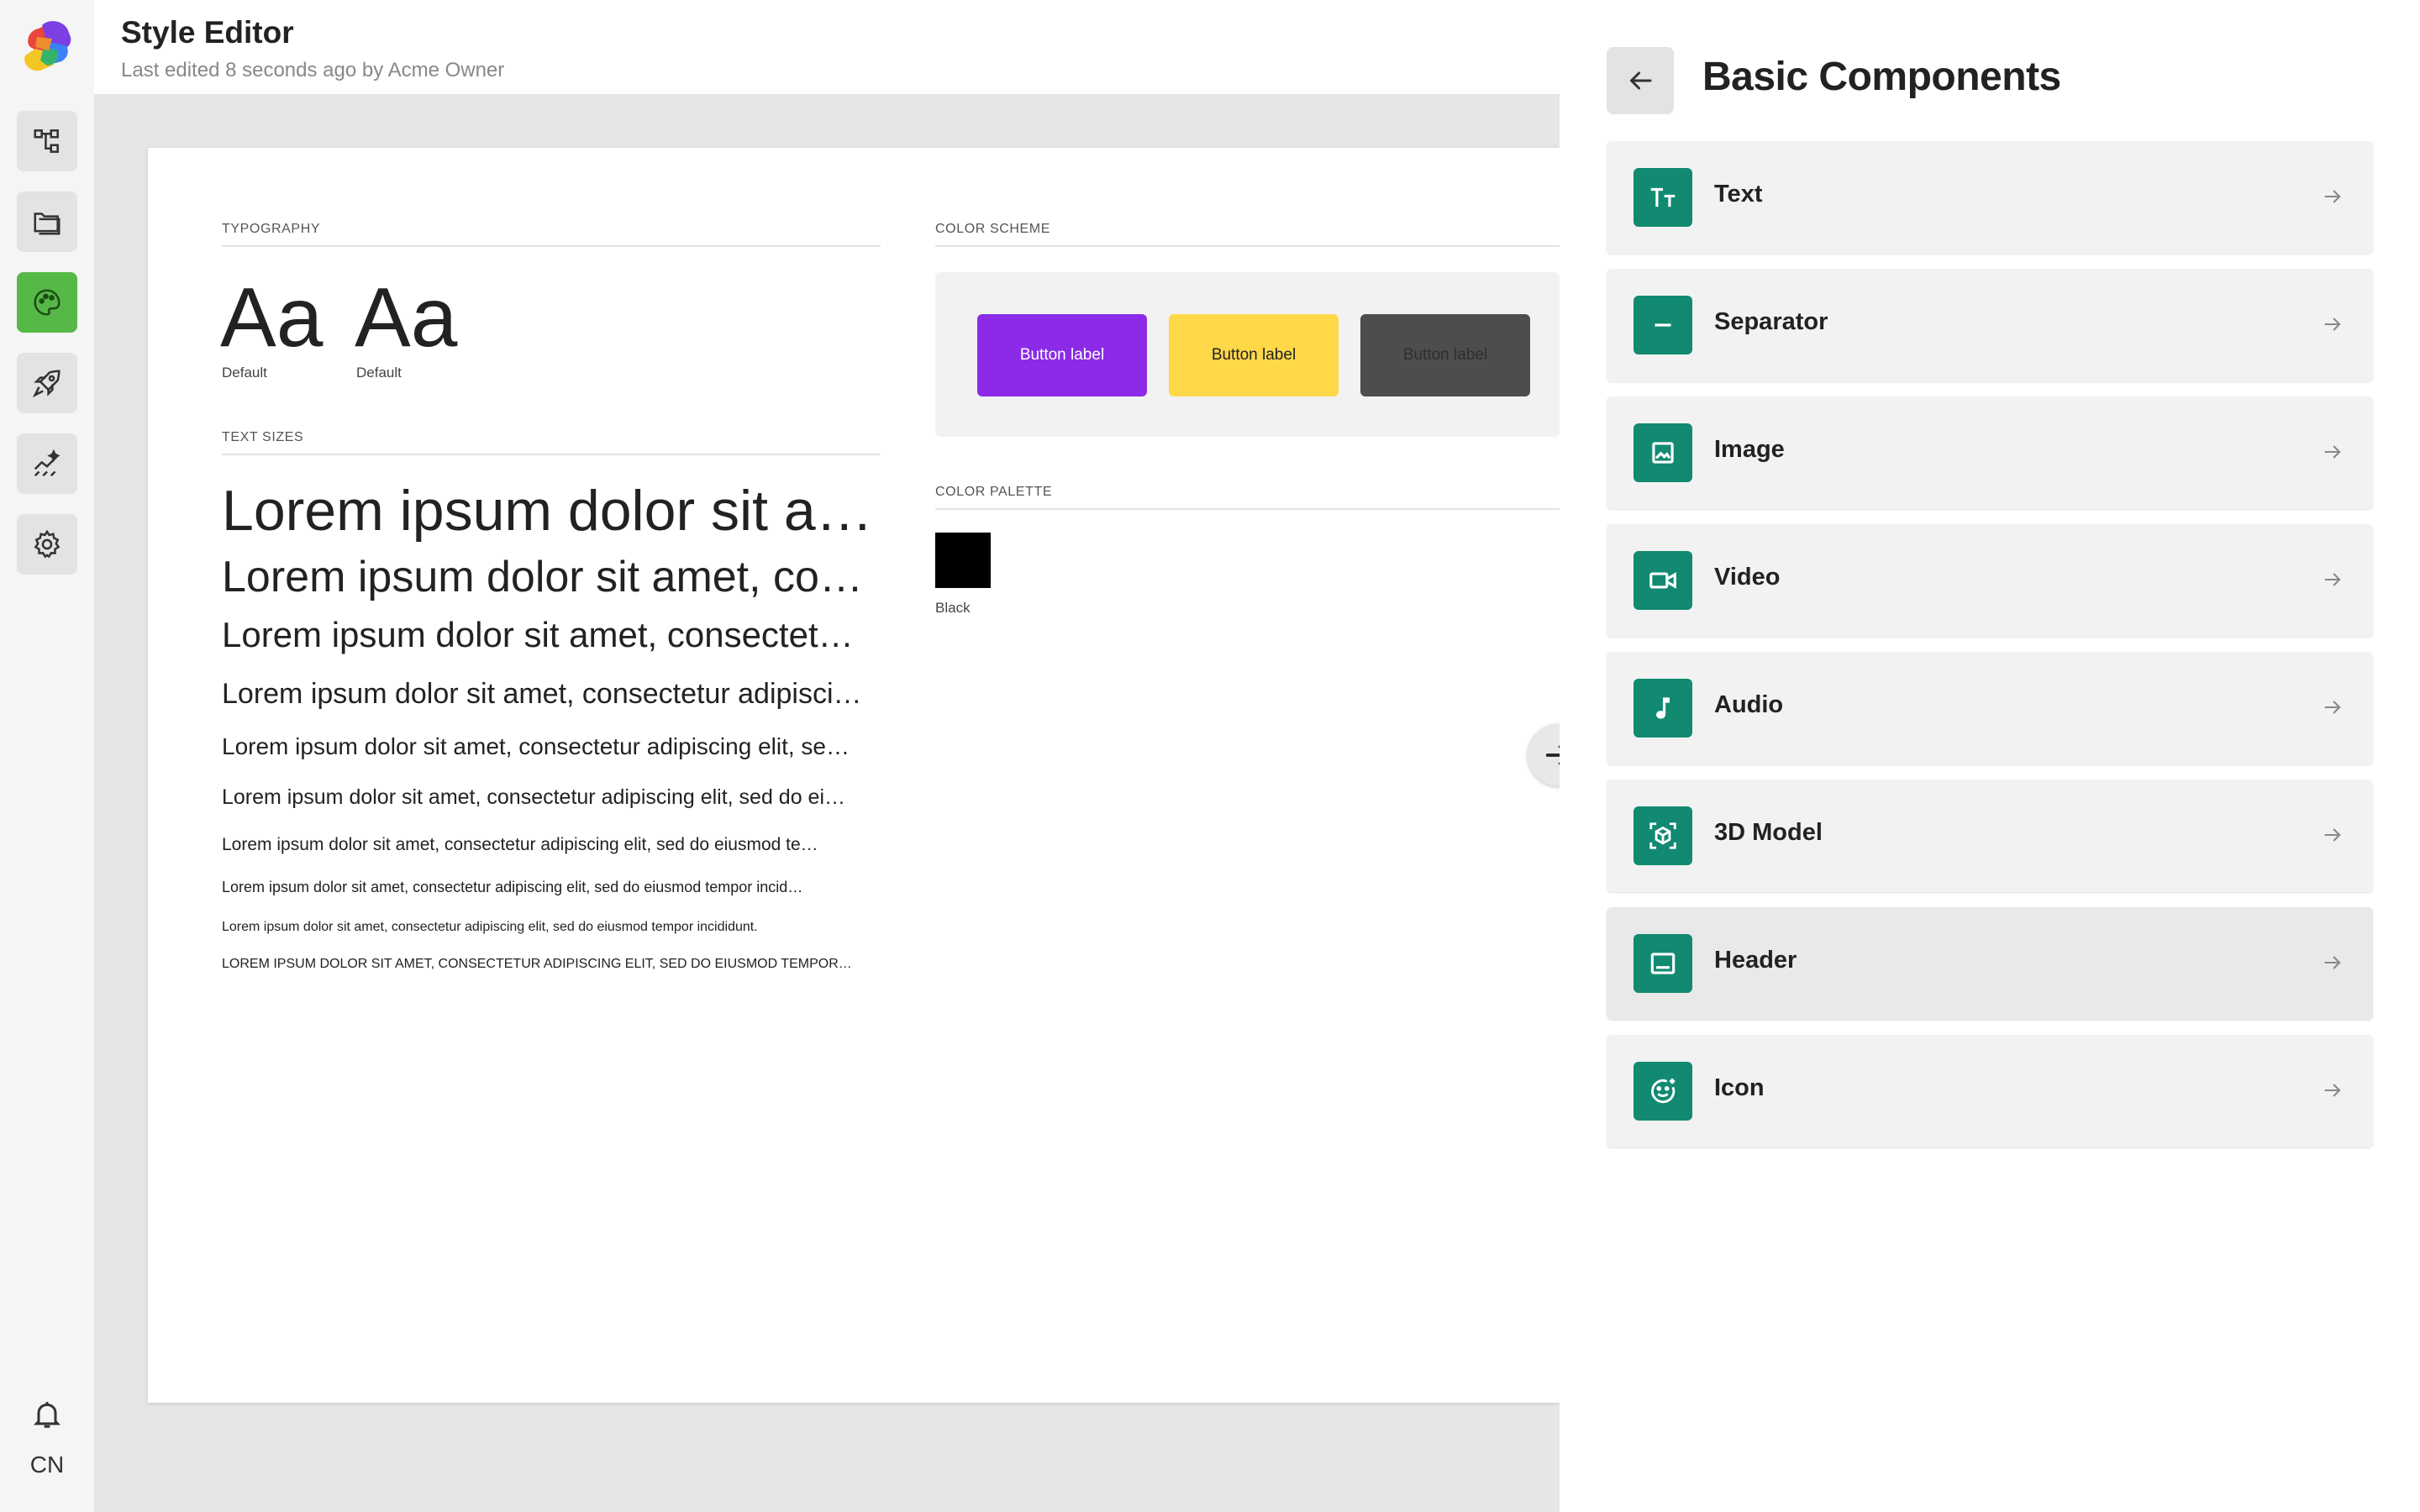  What do you see at coordinates (406, 318) in the screenshot?
I see `typography-sample-secondary: Aa` at bounding box center [406, 318].